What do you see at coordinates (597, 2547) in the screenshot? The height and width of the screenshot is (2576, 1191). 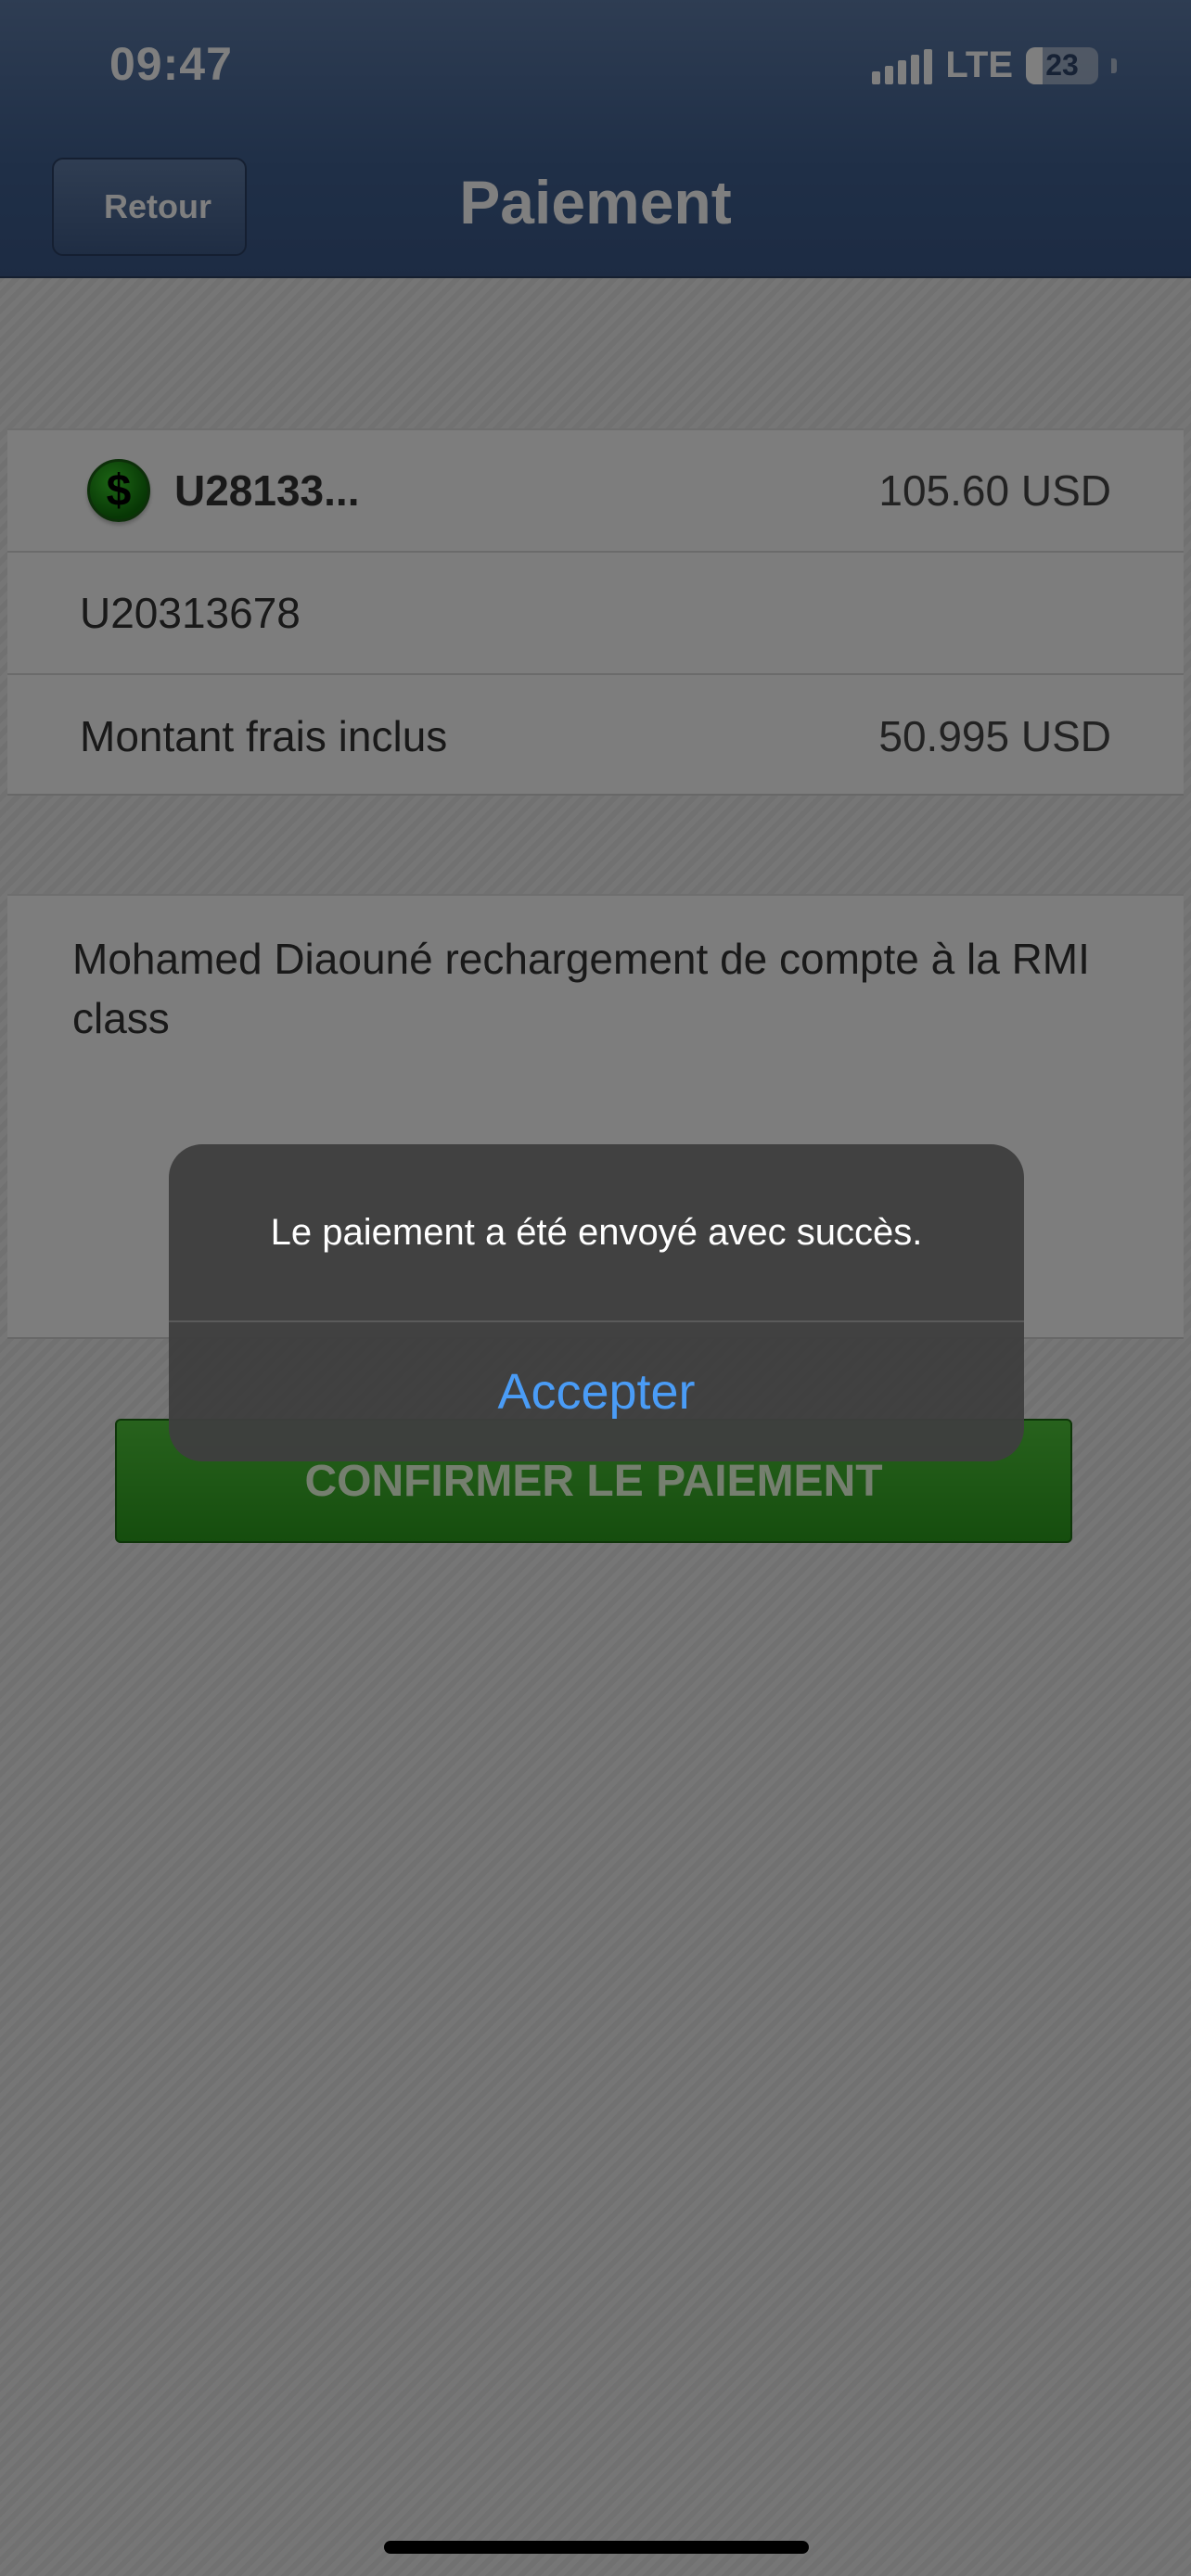 I see `home-indicator` at bounding box center [597, 2547].